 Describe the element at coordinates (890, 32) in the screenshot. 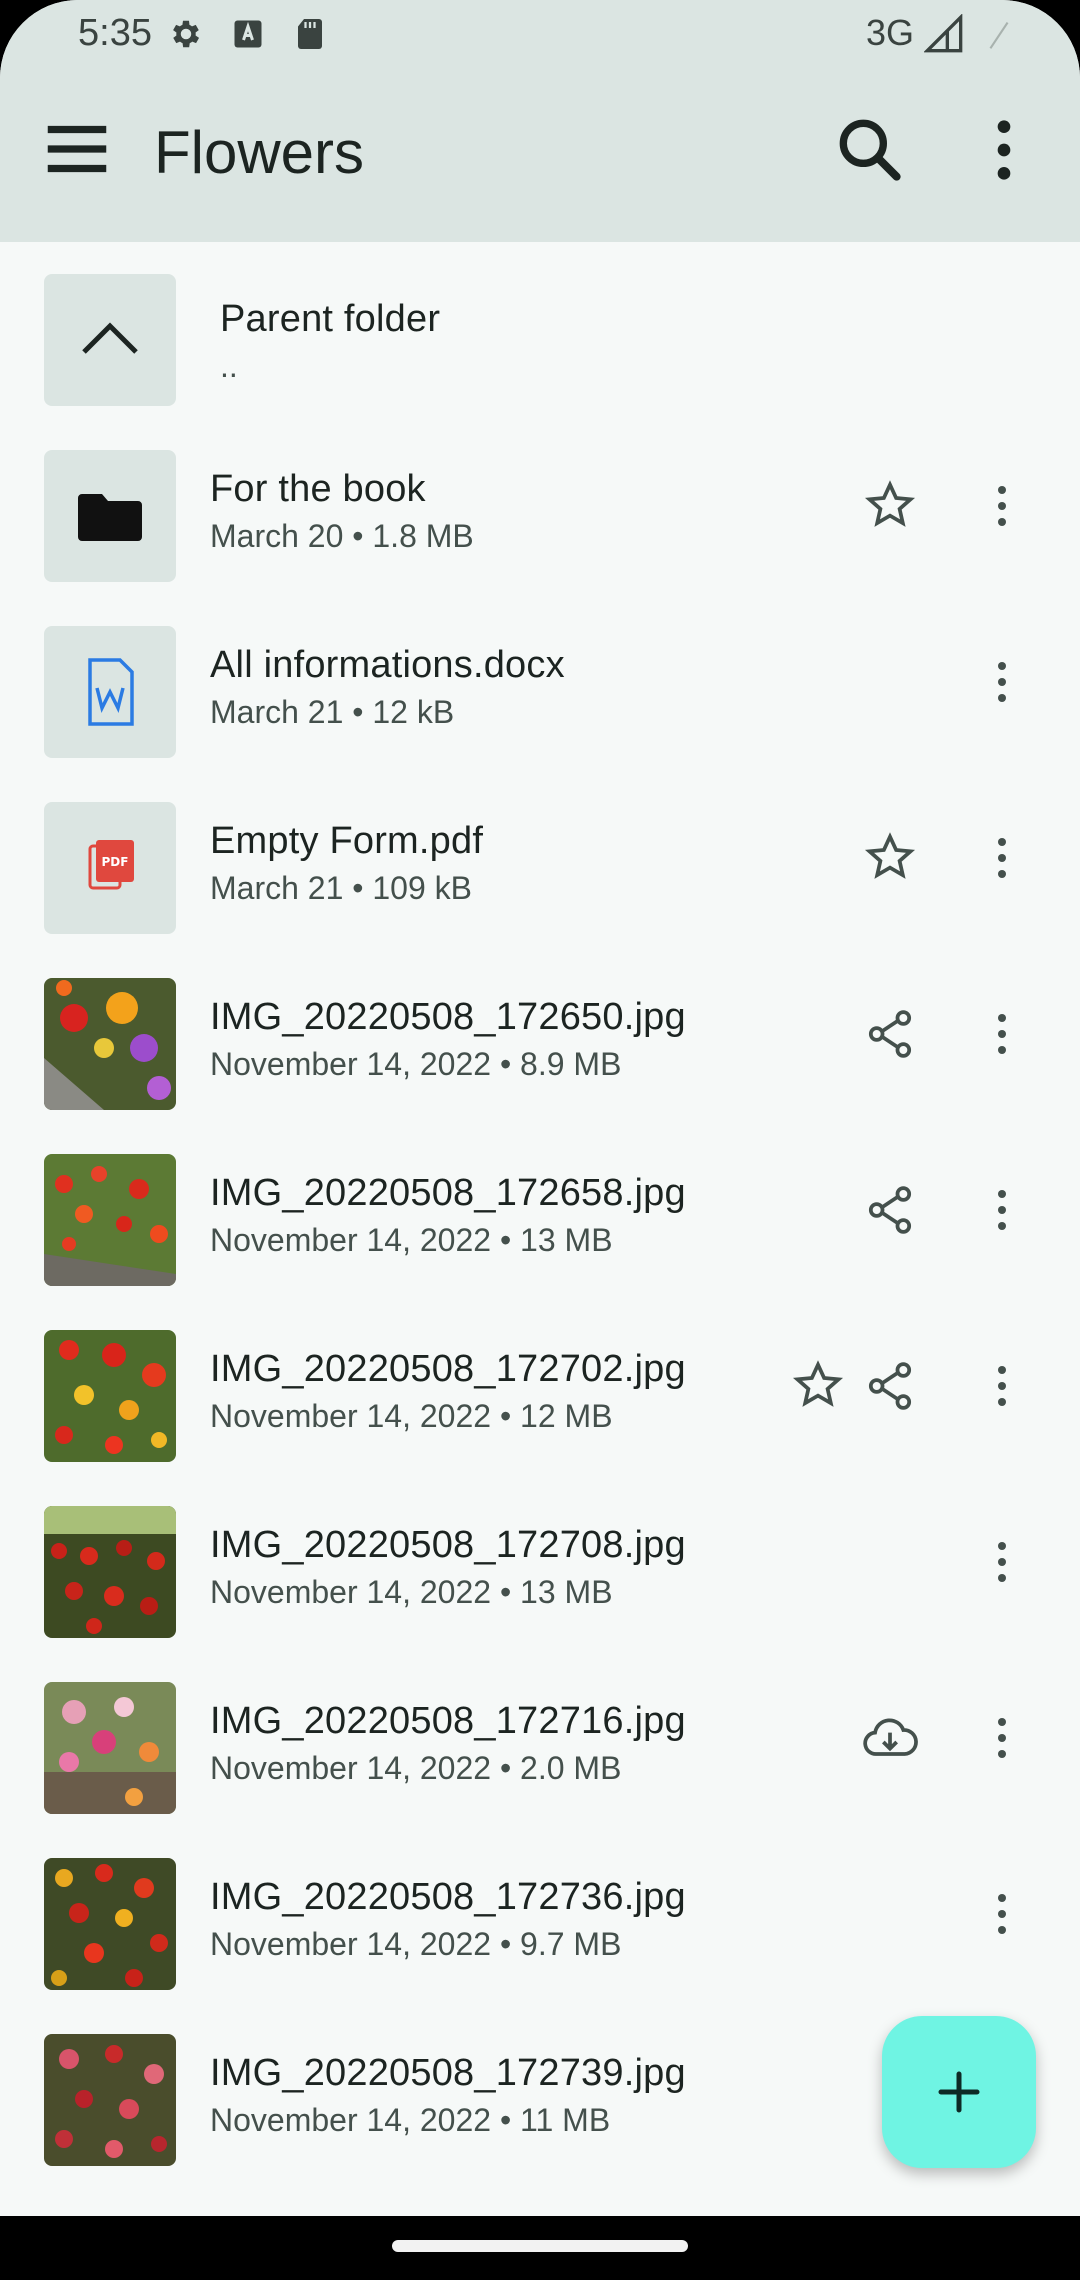

I see `network-type: 3G` at that location.